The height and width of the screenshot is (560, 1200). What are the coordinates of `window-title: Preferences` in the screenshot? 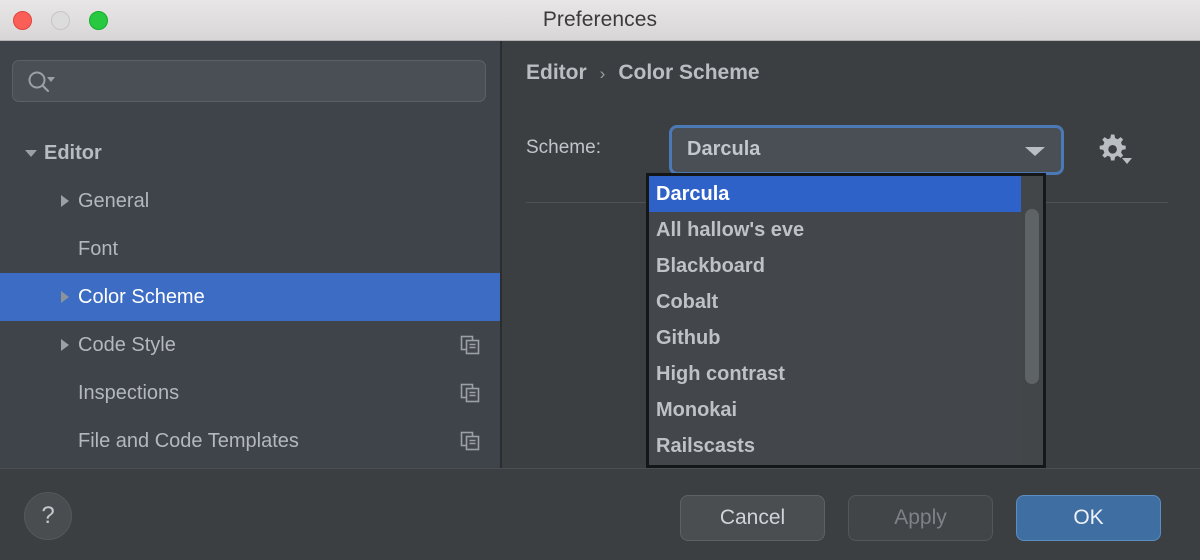 It's located at (600, 19).